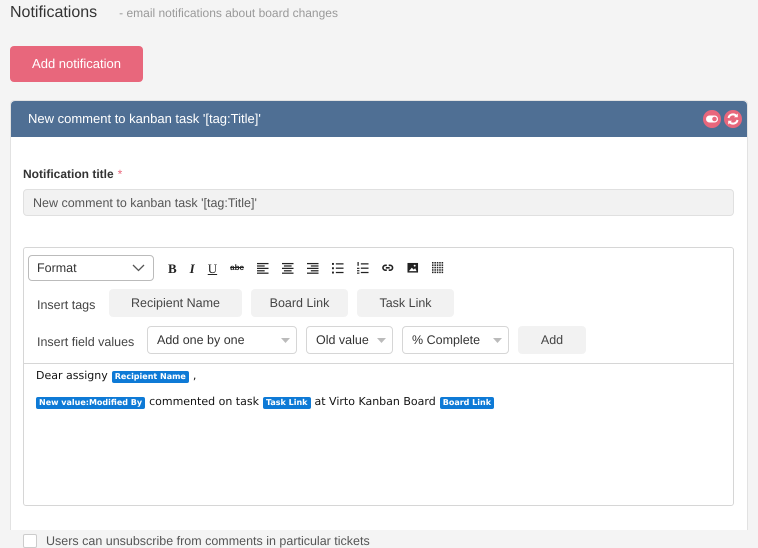  I want to click on body-text: ,, so click(194, 376).